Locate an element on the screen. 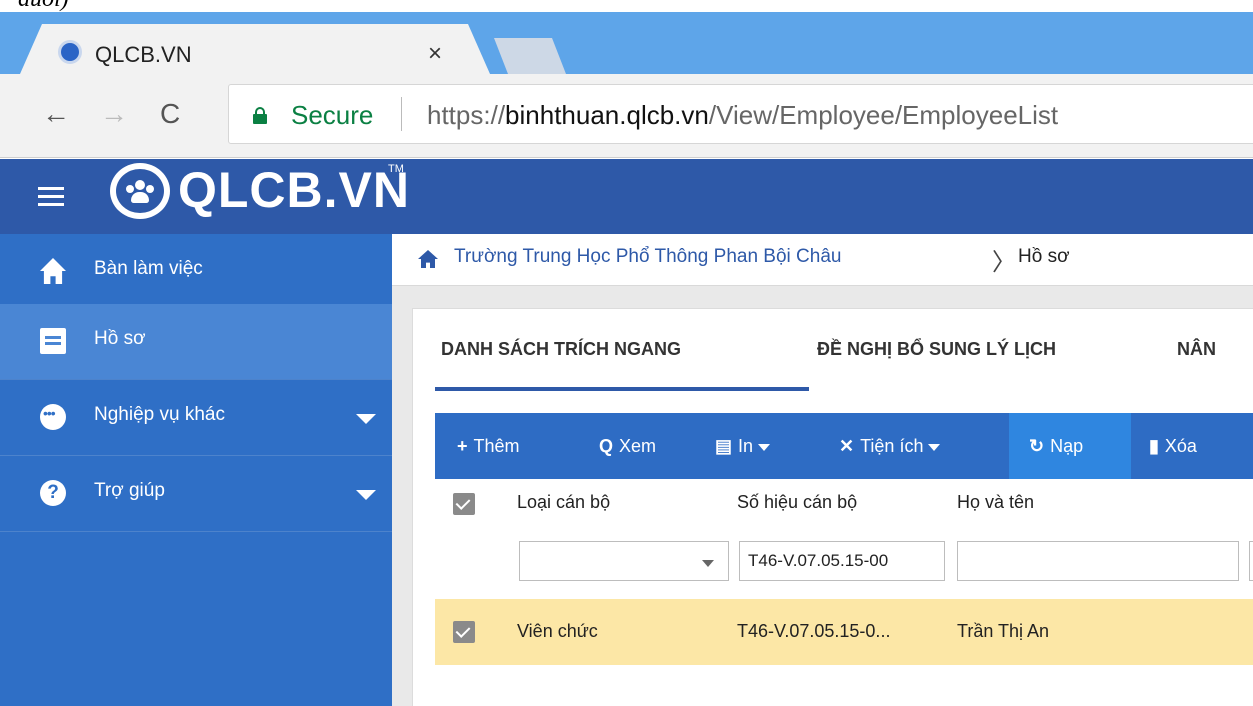 This screenshot has width=1253, height=706. browser-tab-strip: QLCB.VN × is located at coordinates (626, 43).